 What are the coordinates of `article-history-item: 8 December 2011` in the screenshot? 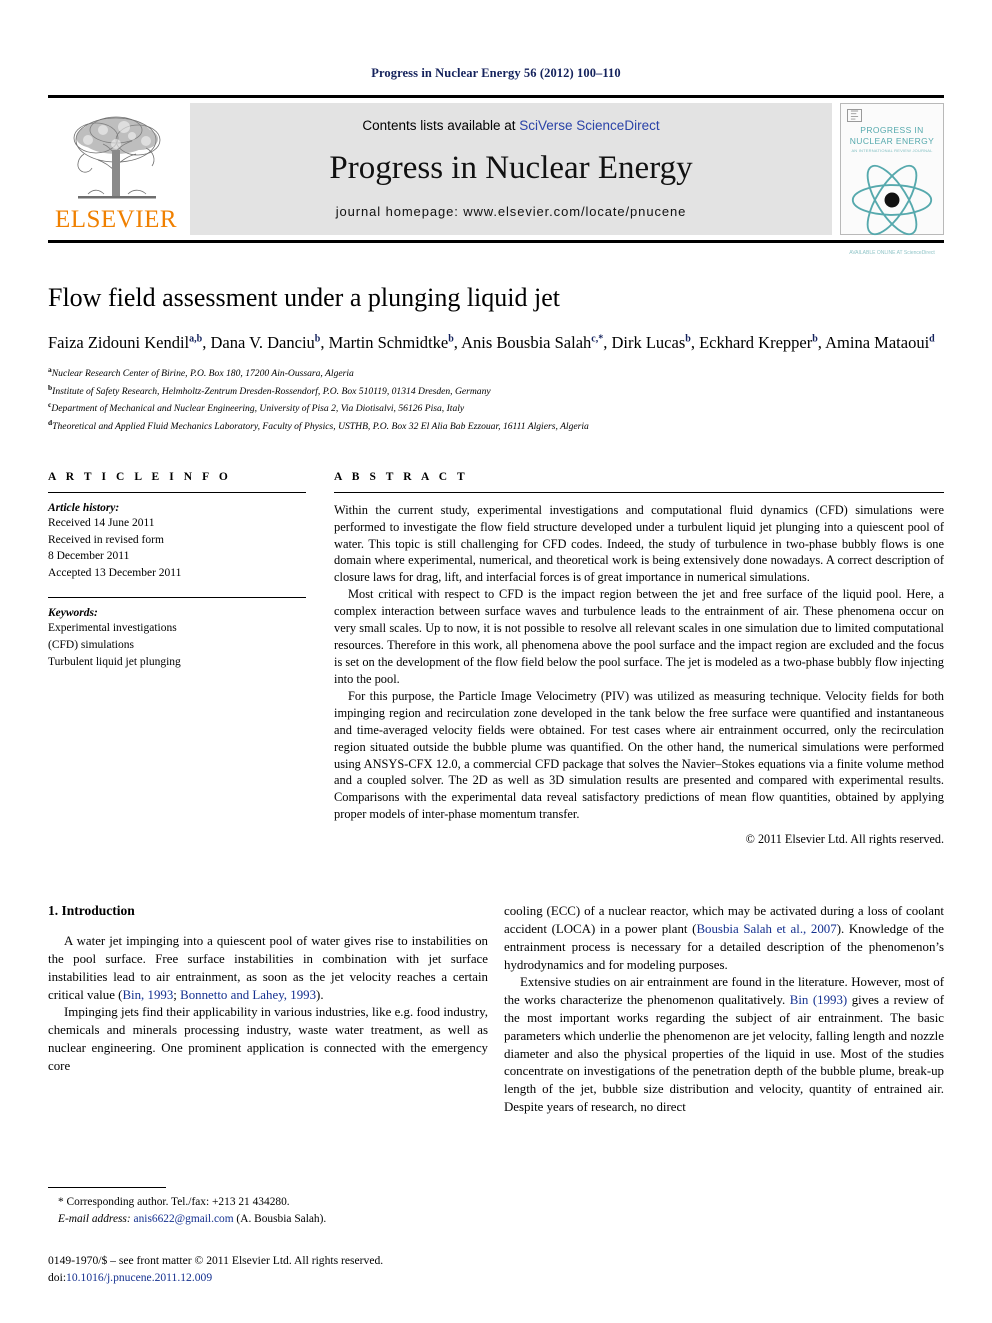 It's located at (89, 556).